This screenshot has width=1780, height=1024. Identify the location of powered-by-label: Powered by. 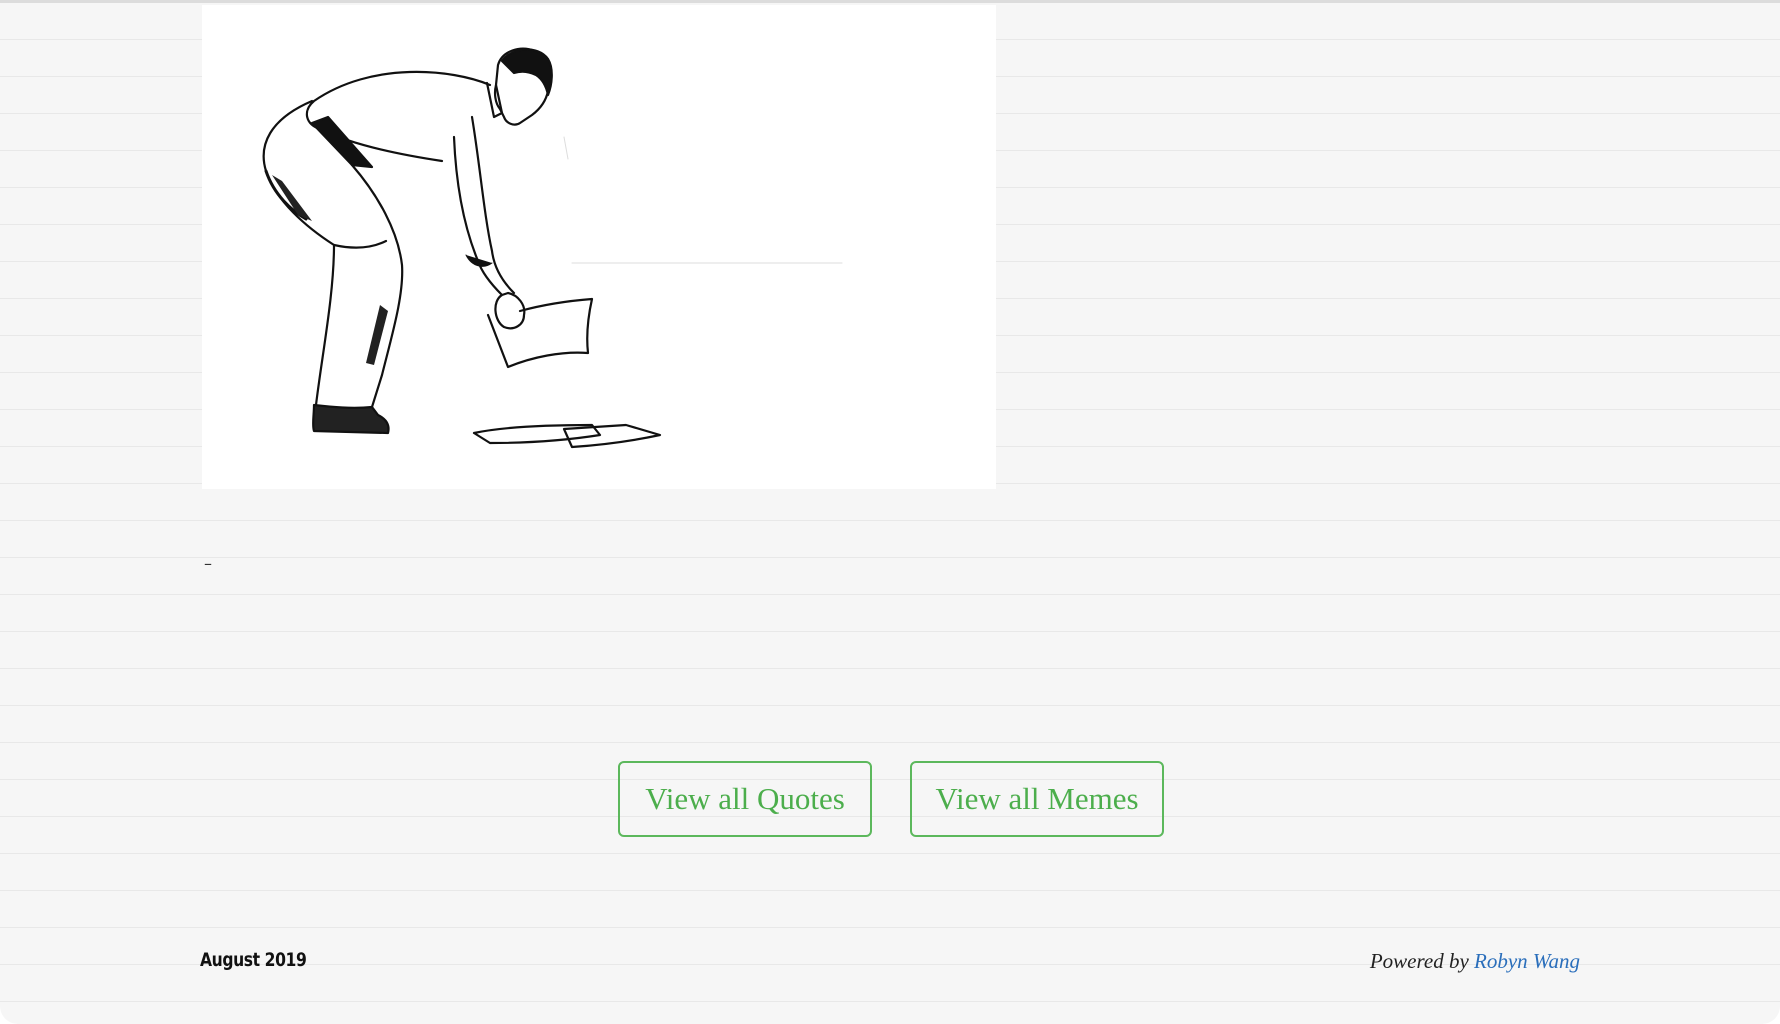
(1419, 961).